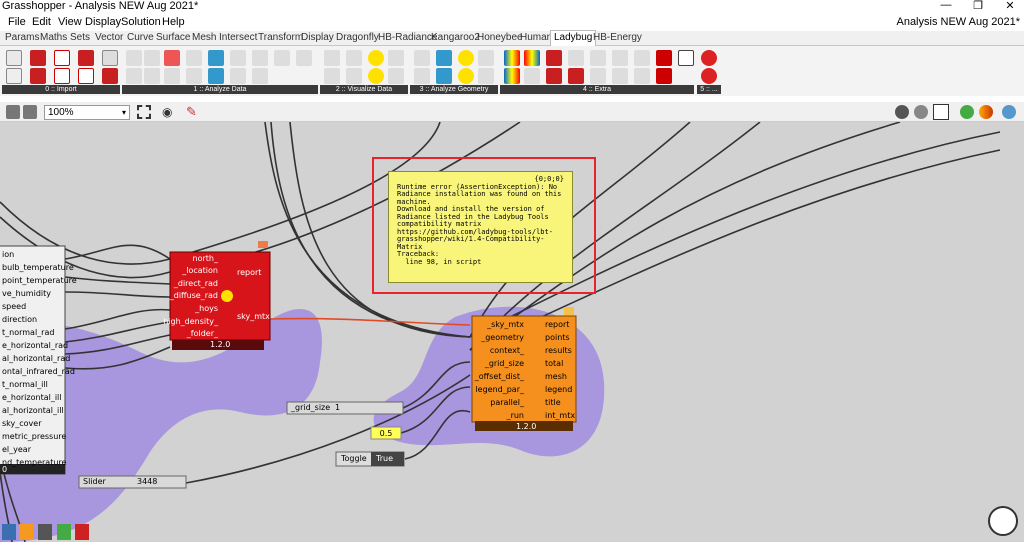  I want to click on output-sky-mtx: sky_mtx, so click(253, 316).